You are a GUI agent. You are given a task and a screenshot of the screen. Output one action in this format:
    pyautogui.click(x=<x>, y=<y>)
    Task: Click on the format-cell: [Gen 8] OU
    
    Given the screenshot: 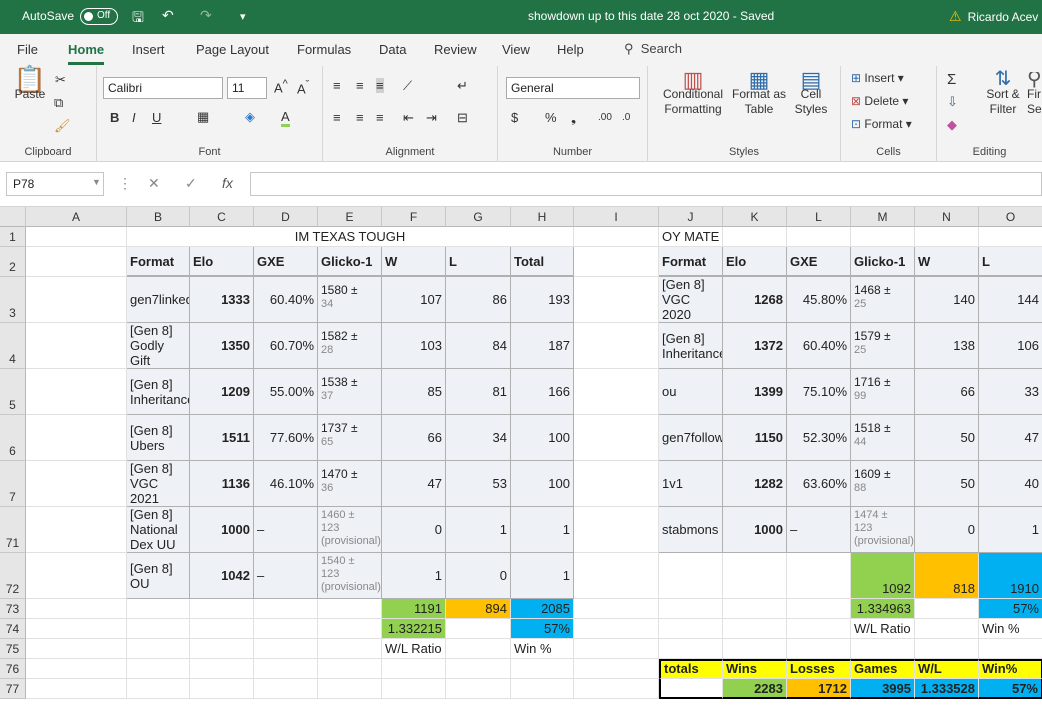 What is the action you would take?
    pyautogui.click(x=158, y=576)
    